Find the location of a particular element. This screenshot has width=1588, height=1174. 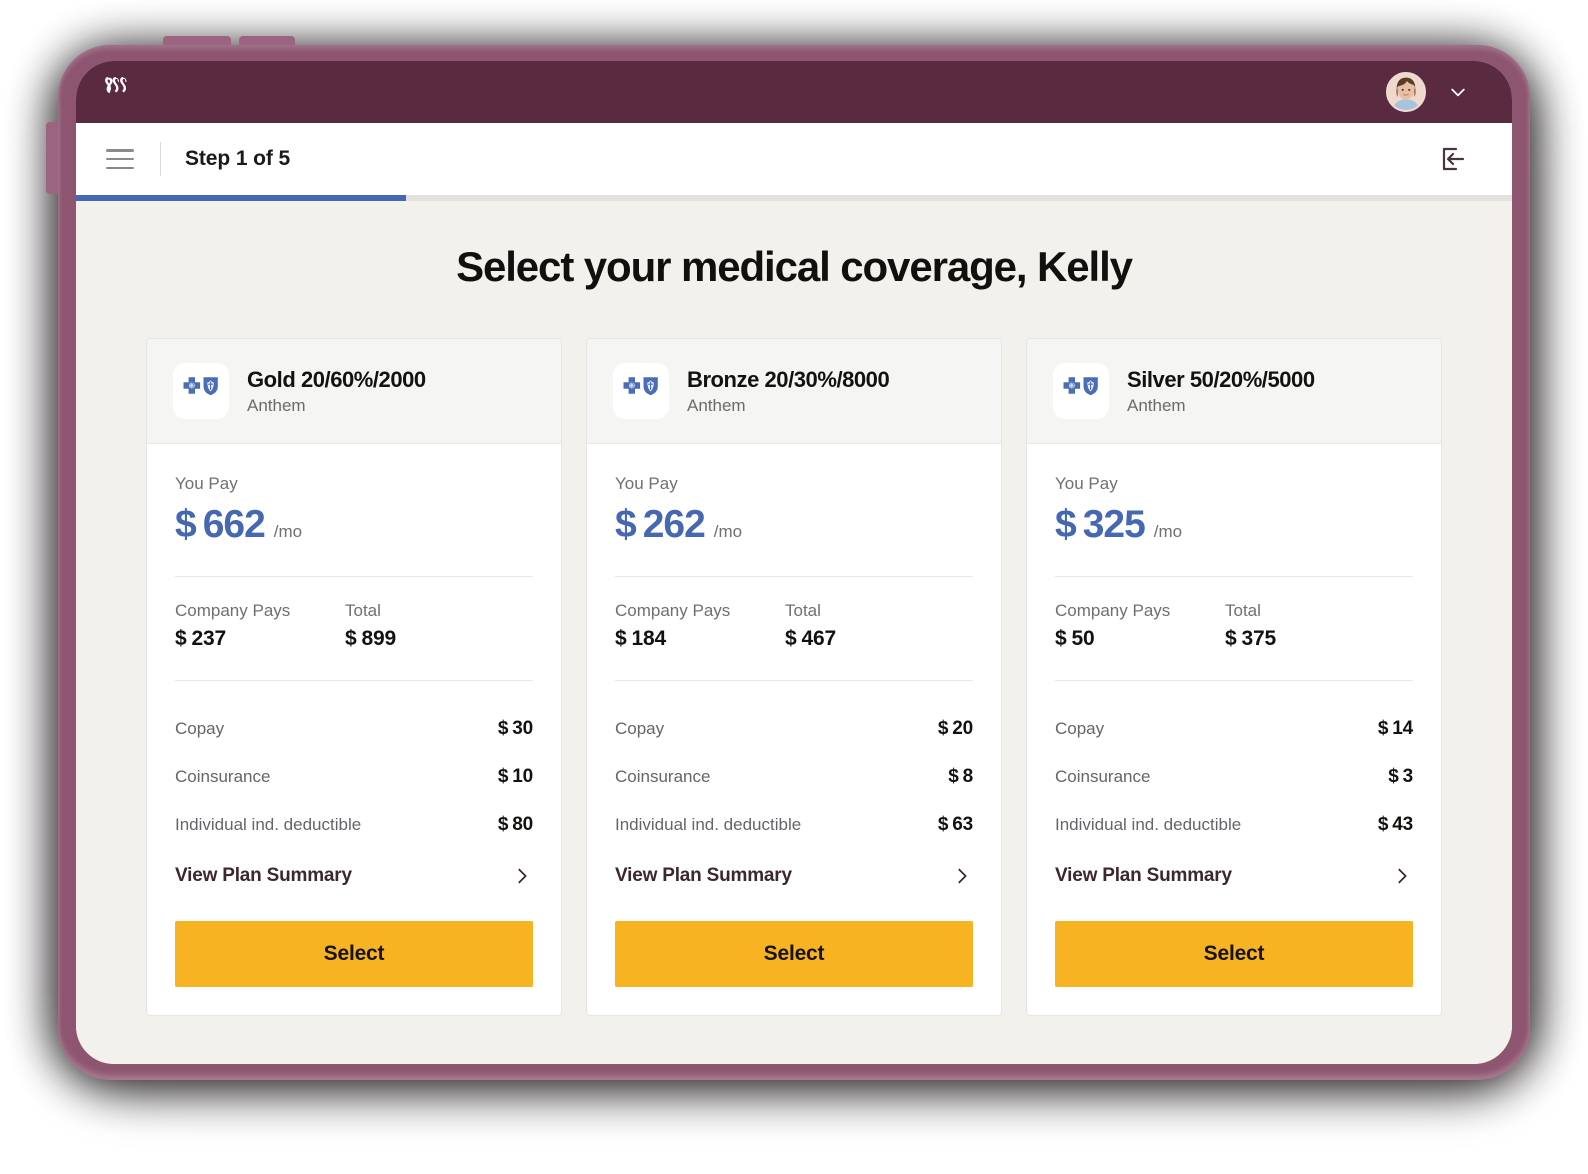

hamburger-menu-icon is located at coordinates (120, 159).